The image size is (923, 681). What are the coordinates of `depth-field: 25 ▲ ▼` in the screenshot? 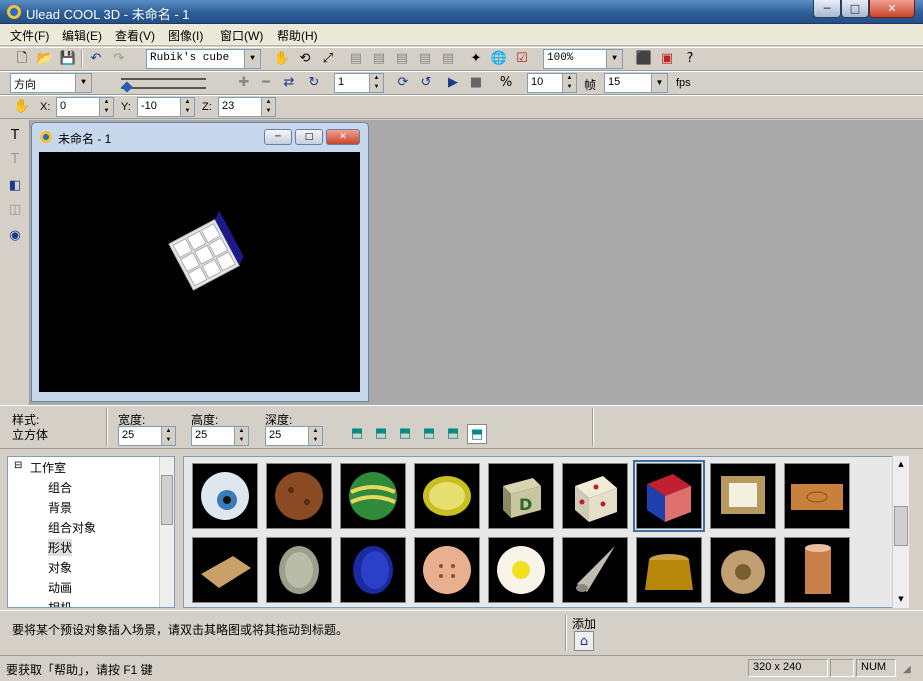 It's located at (294, 436).